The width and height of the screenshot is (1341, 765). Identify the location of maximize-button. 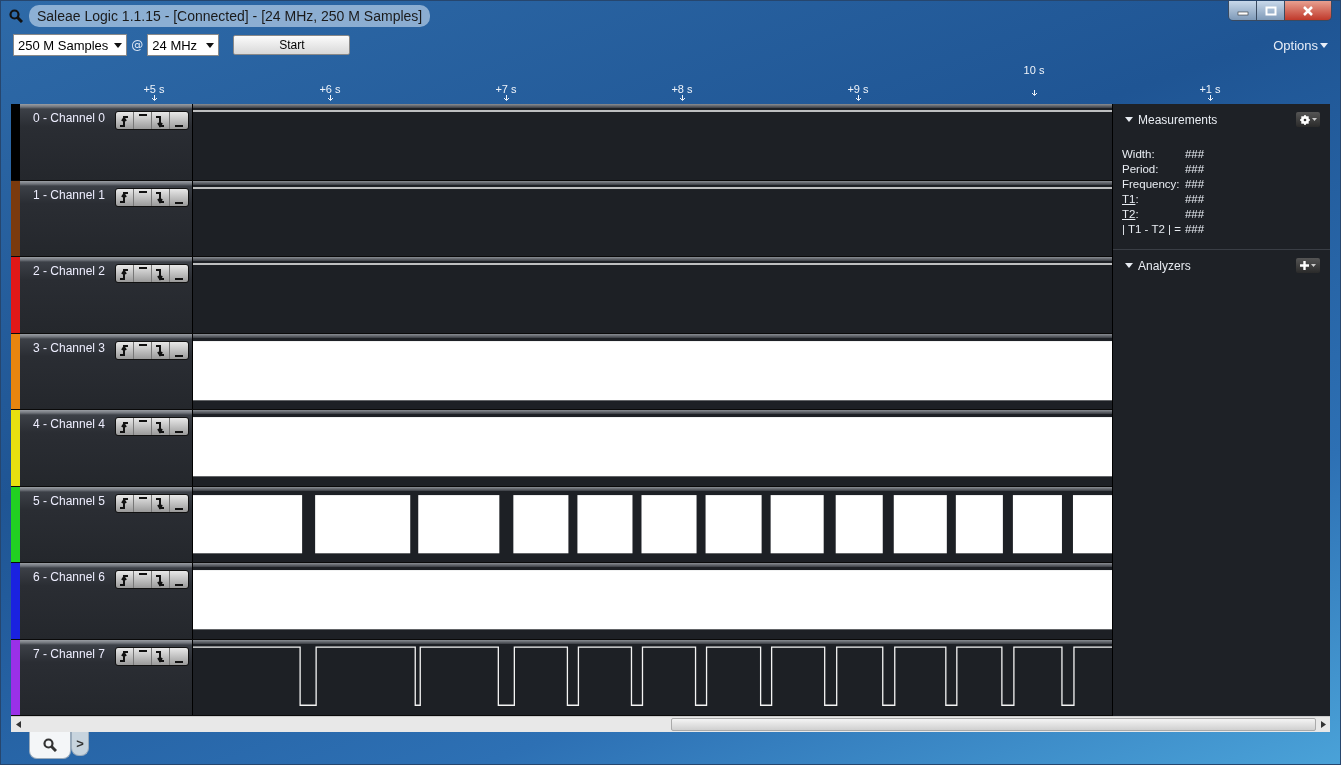
(1271, 10).